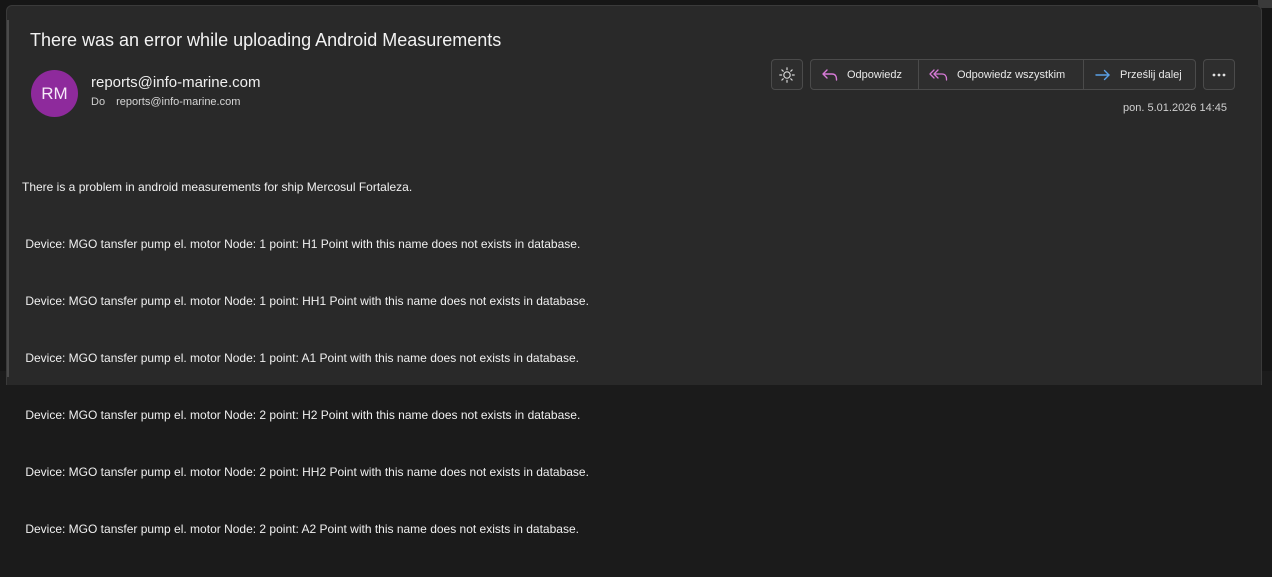 The width and height of the screenshot is (1272, 577). I want to click on theme-toggle-button, so click(787, 74).